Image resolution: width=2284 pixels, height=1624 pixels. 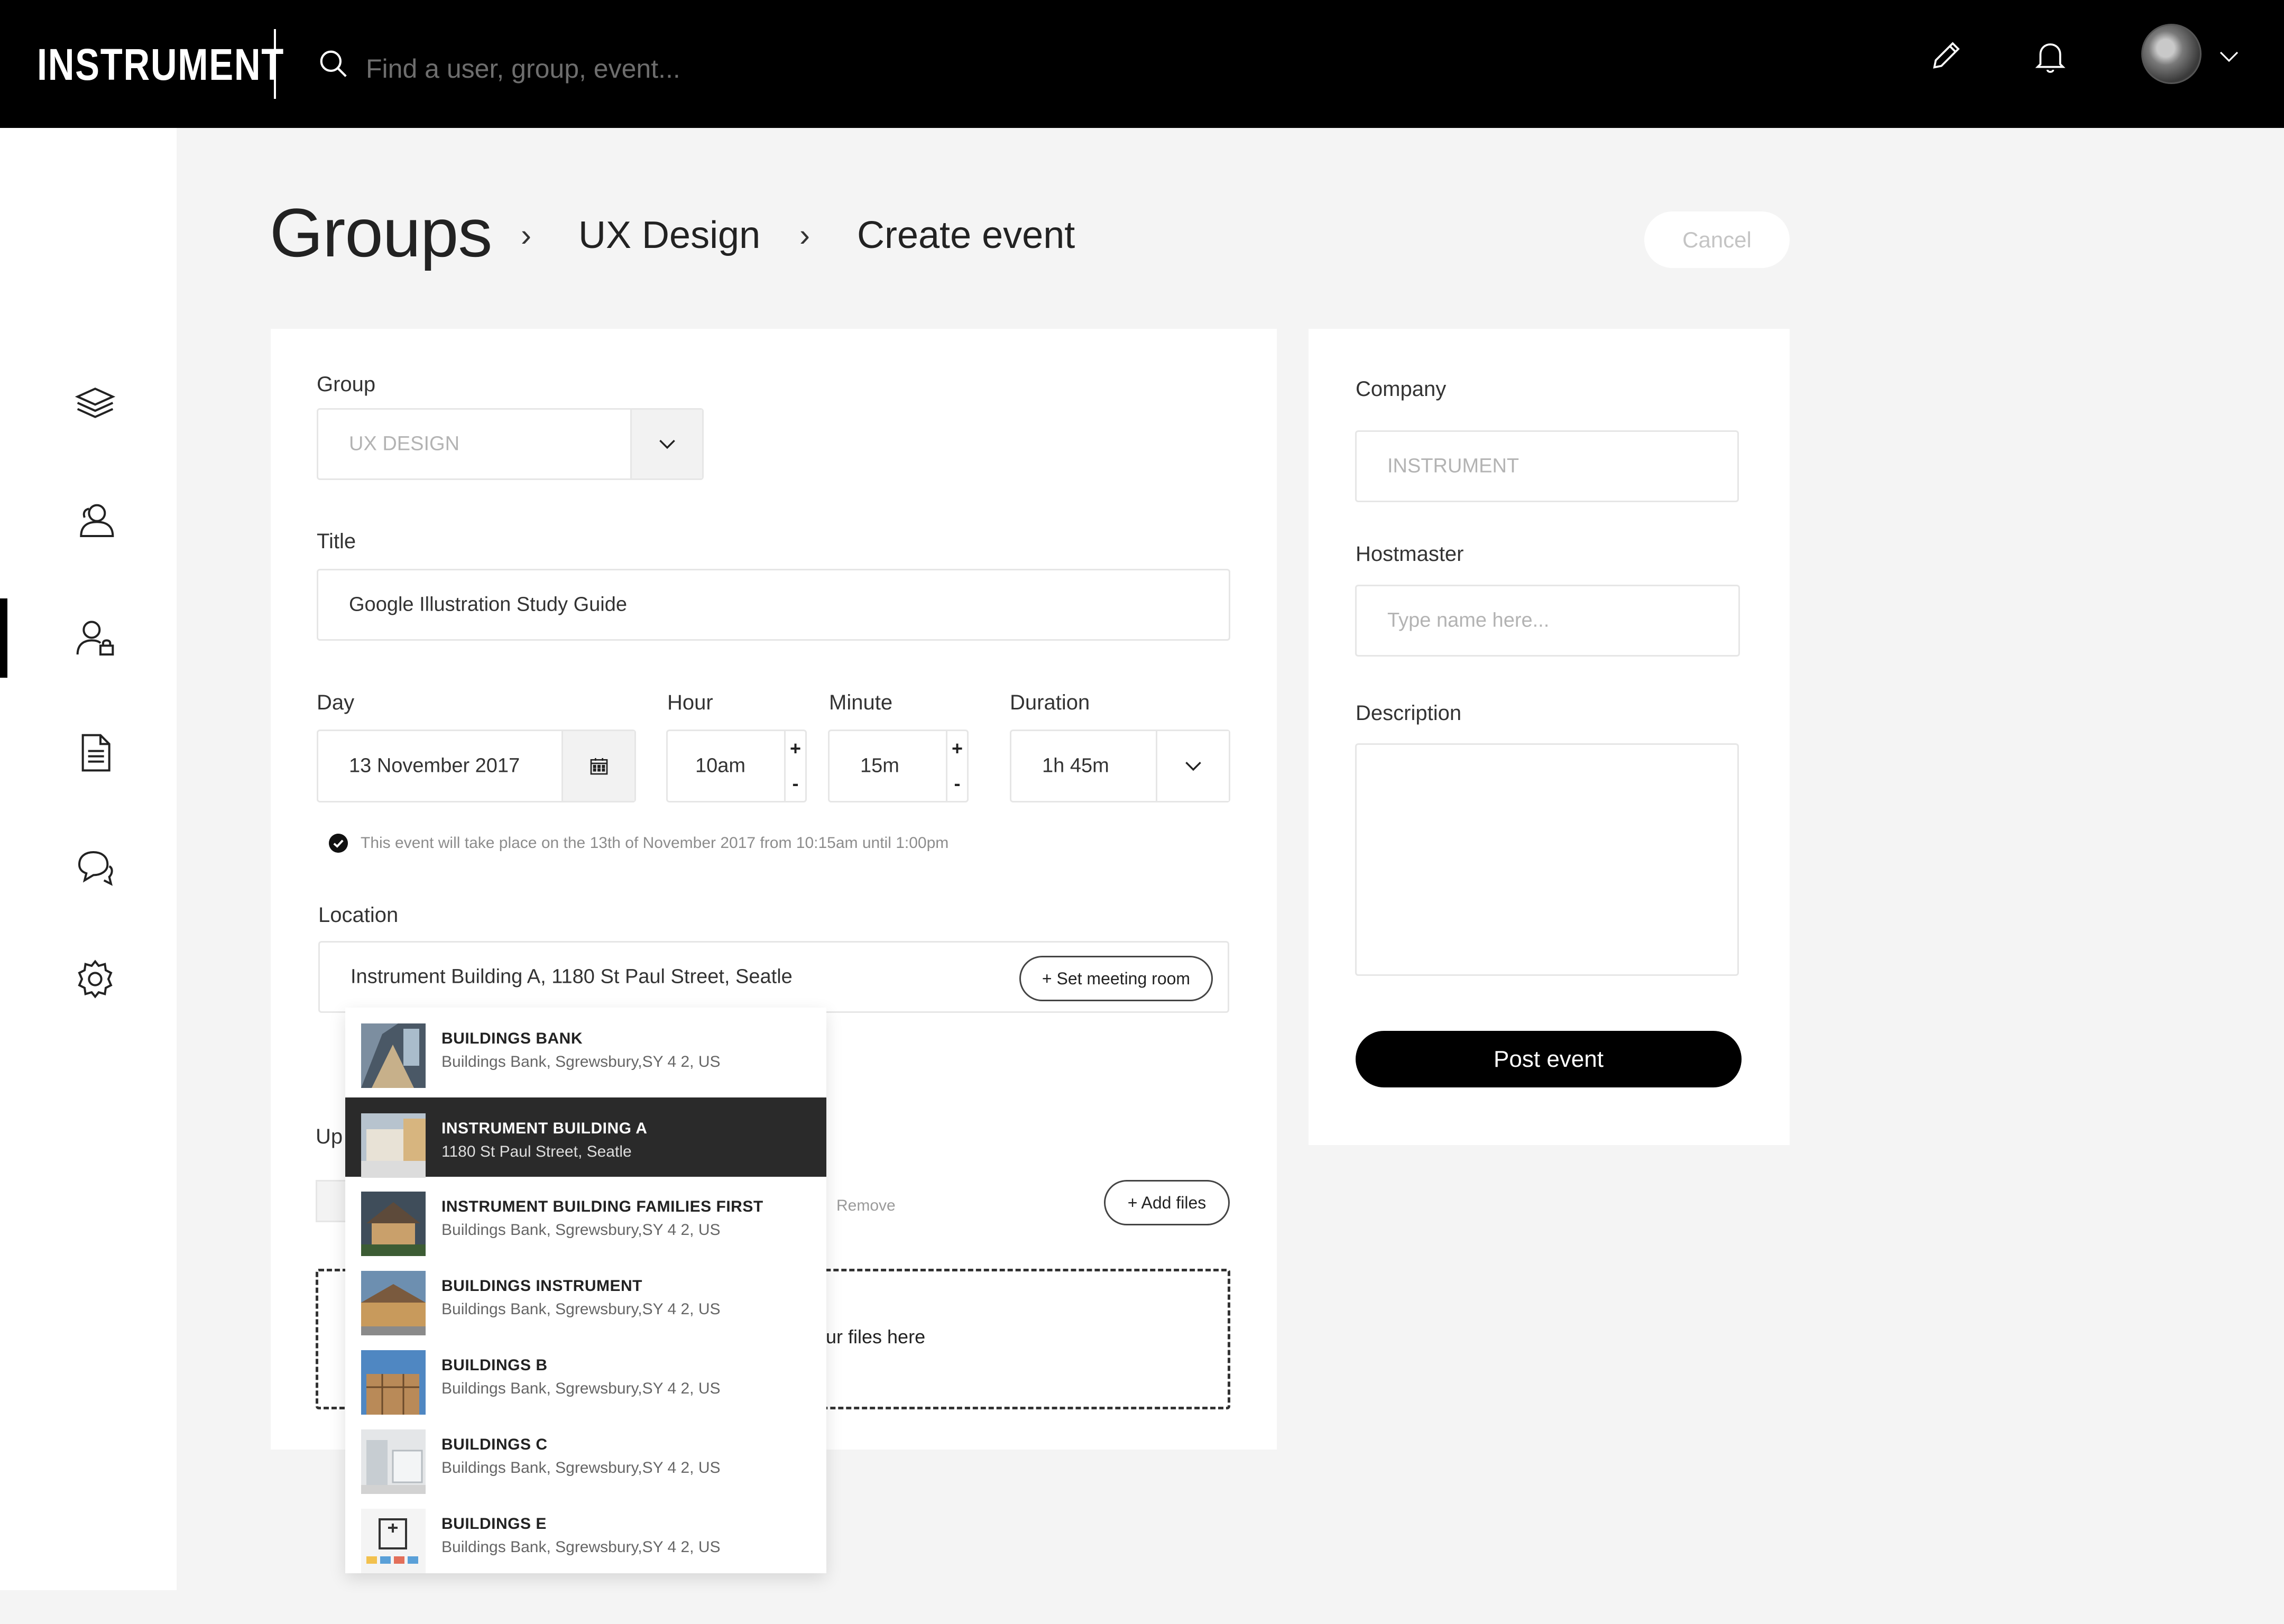 What do you see at coordinates (494, 1524) in the screenshot?
I see `location-option-name: BUILDINGS E` at bounding box center [494, 1524].